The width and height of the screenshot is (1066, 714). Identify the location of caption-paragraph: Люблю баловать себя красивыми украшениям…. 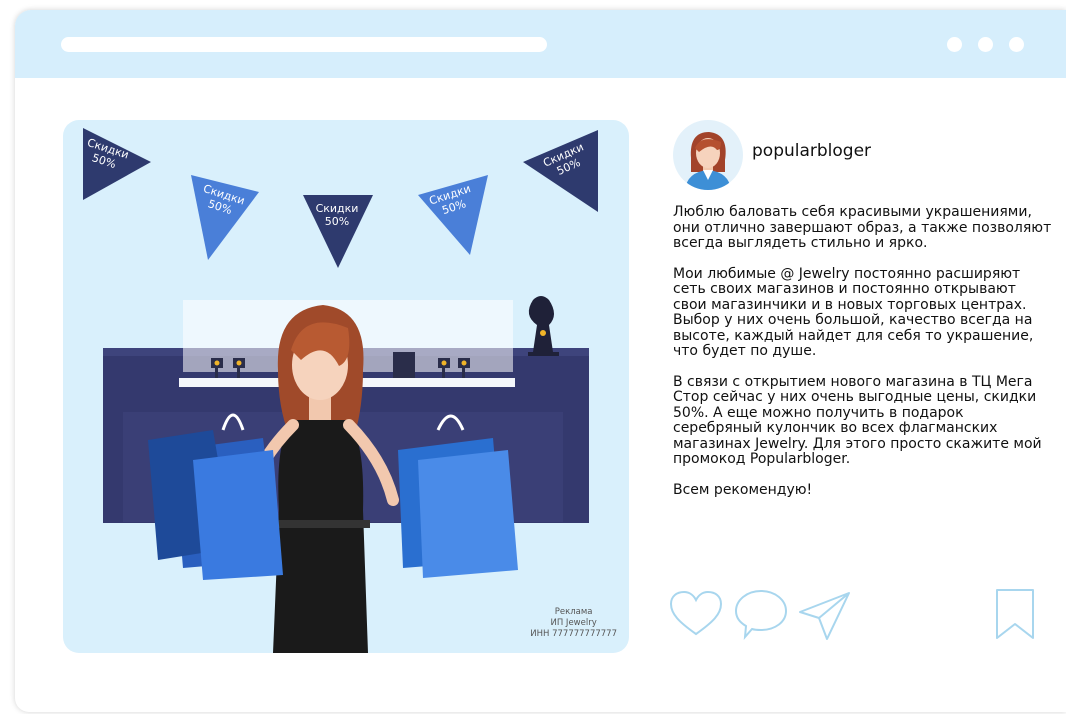
(862, 227).